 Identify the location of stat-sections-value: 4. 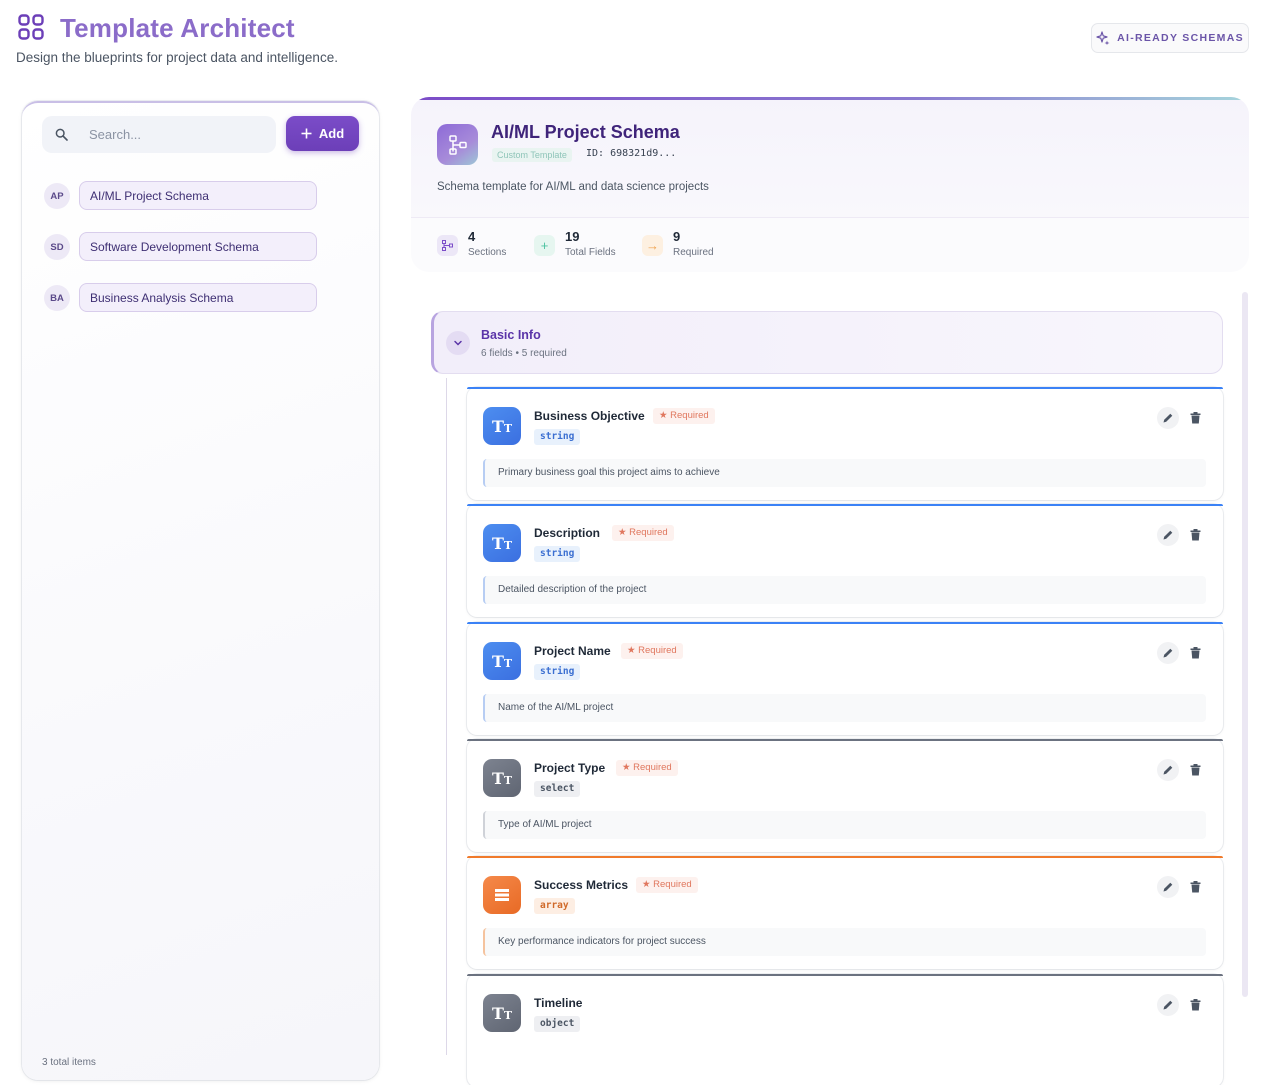
(472, 236).